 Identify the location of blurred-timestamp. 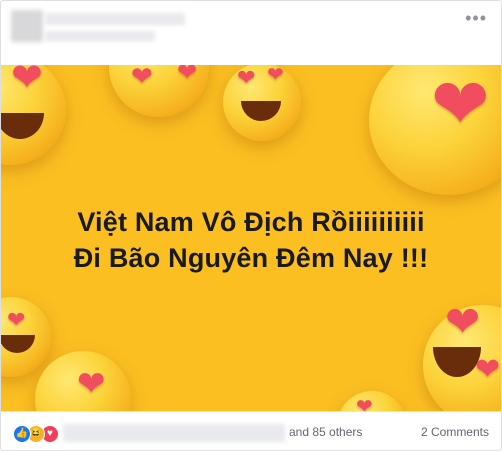
(100, 36).